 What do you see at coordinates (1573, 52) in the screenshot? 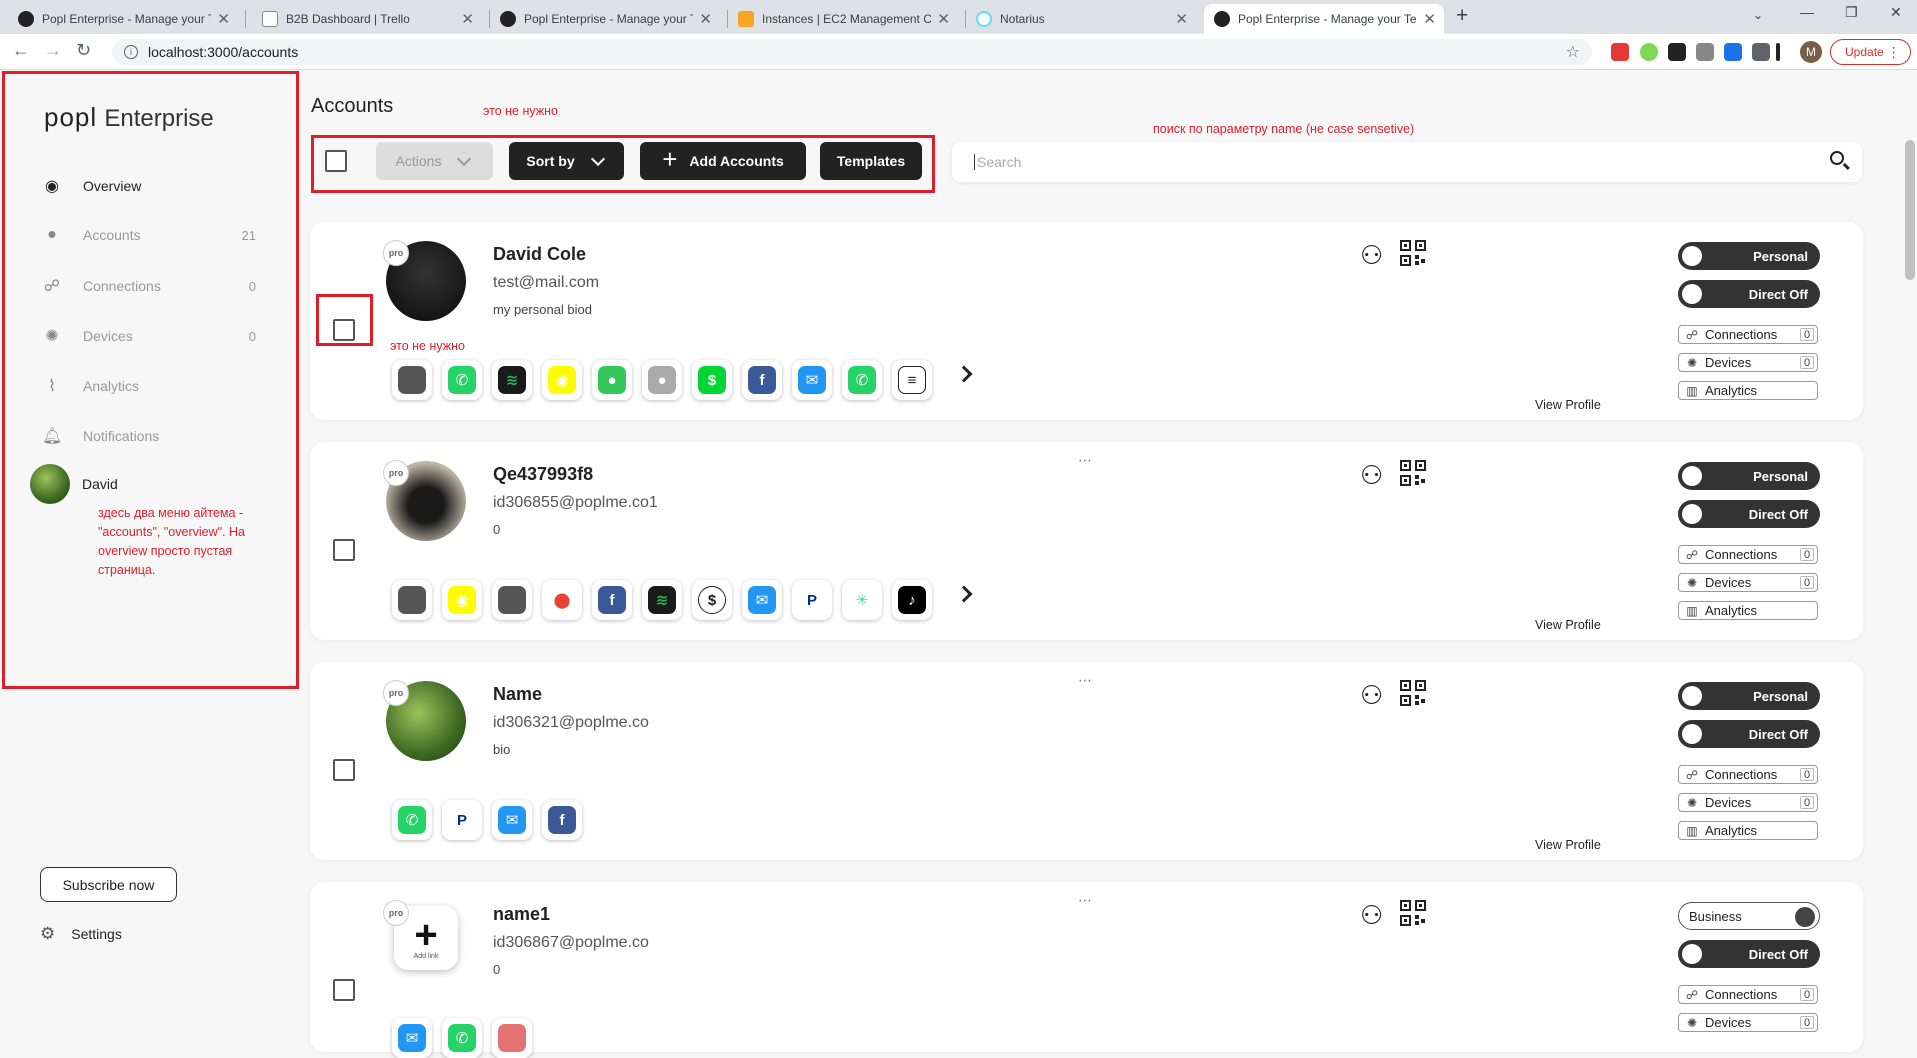
I see `bookmark-star-icon: ☆` at bounding box center [1573, 52].